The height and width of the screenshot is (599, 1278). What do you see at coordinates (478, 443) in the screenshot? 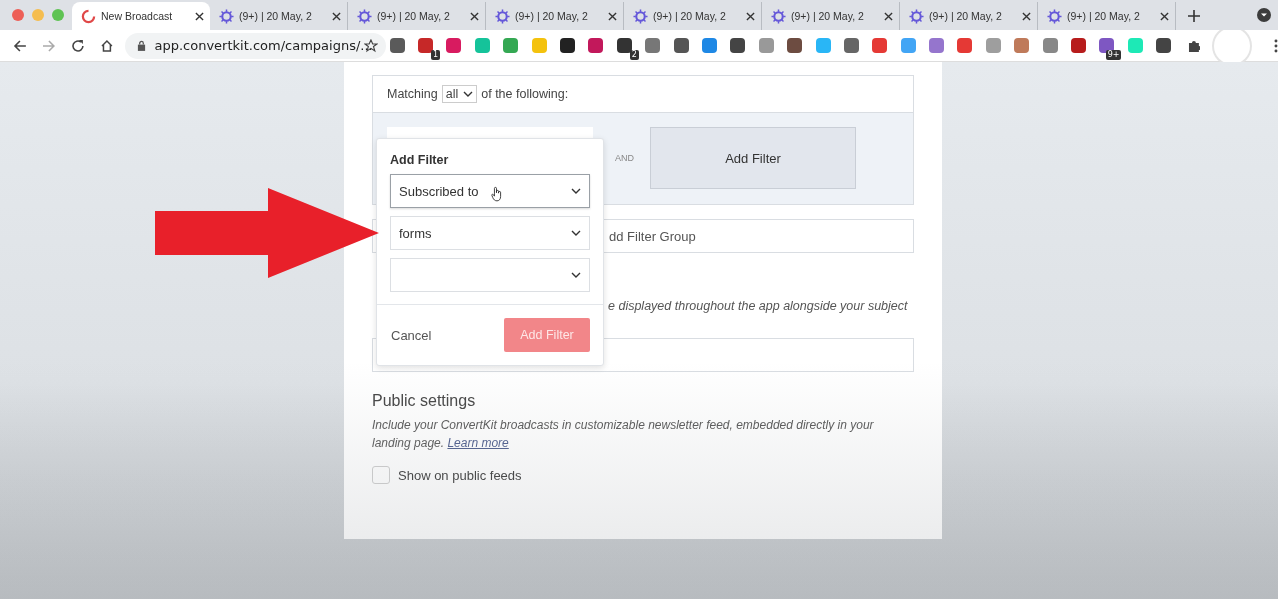
I see `learn-more-link: Learn more` at bounding box center [478, 443].